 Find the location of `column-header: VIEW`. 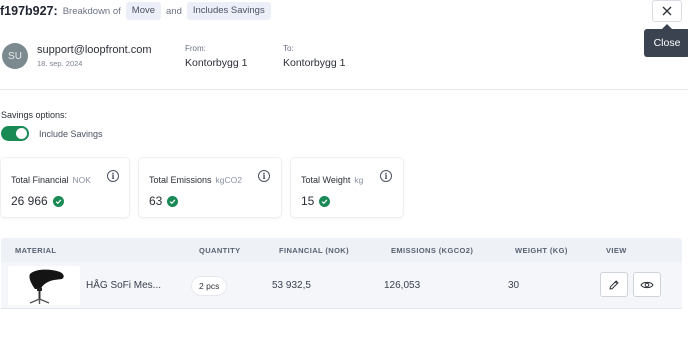

column-header: VIEW is located at coordinates (616, 250).